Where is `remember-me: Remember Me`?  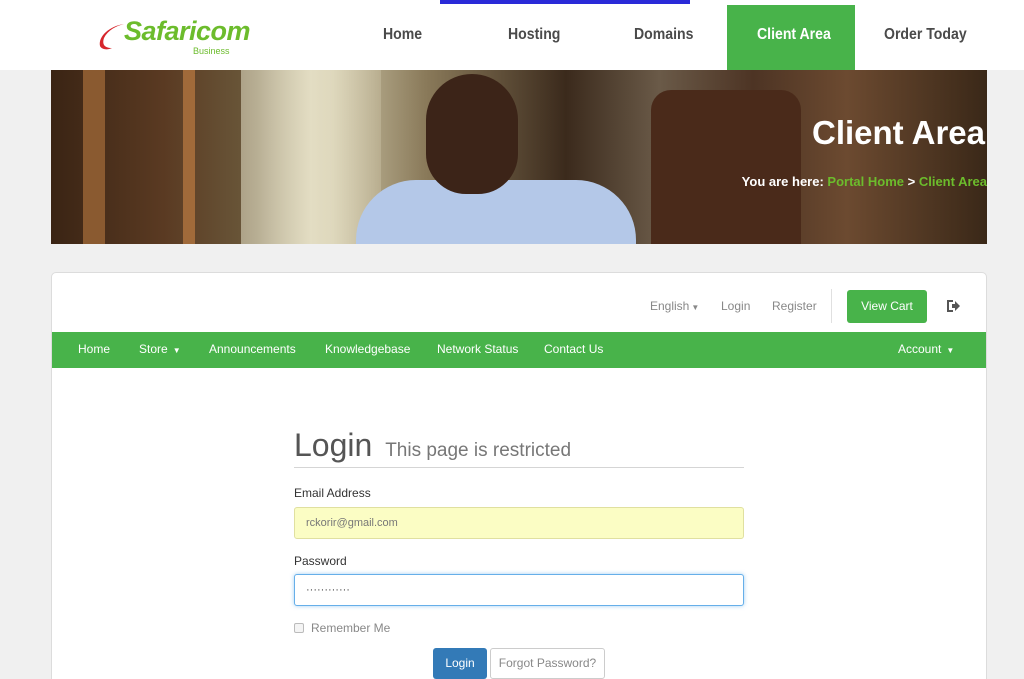
remember-me: Remember Me is located at coordinates (342, 628).